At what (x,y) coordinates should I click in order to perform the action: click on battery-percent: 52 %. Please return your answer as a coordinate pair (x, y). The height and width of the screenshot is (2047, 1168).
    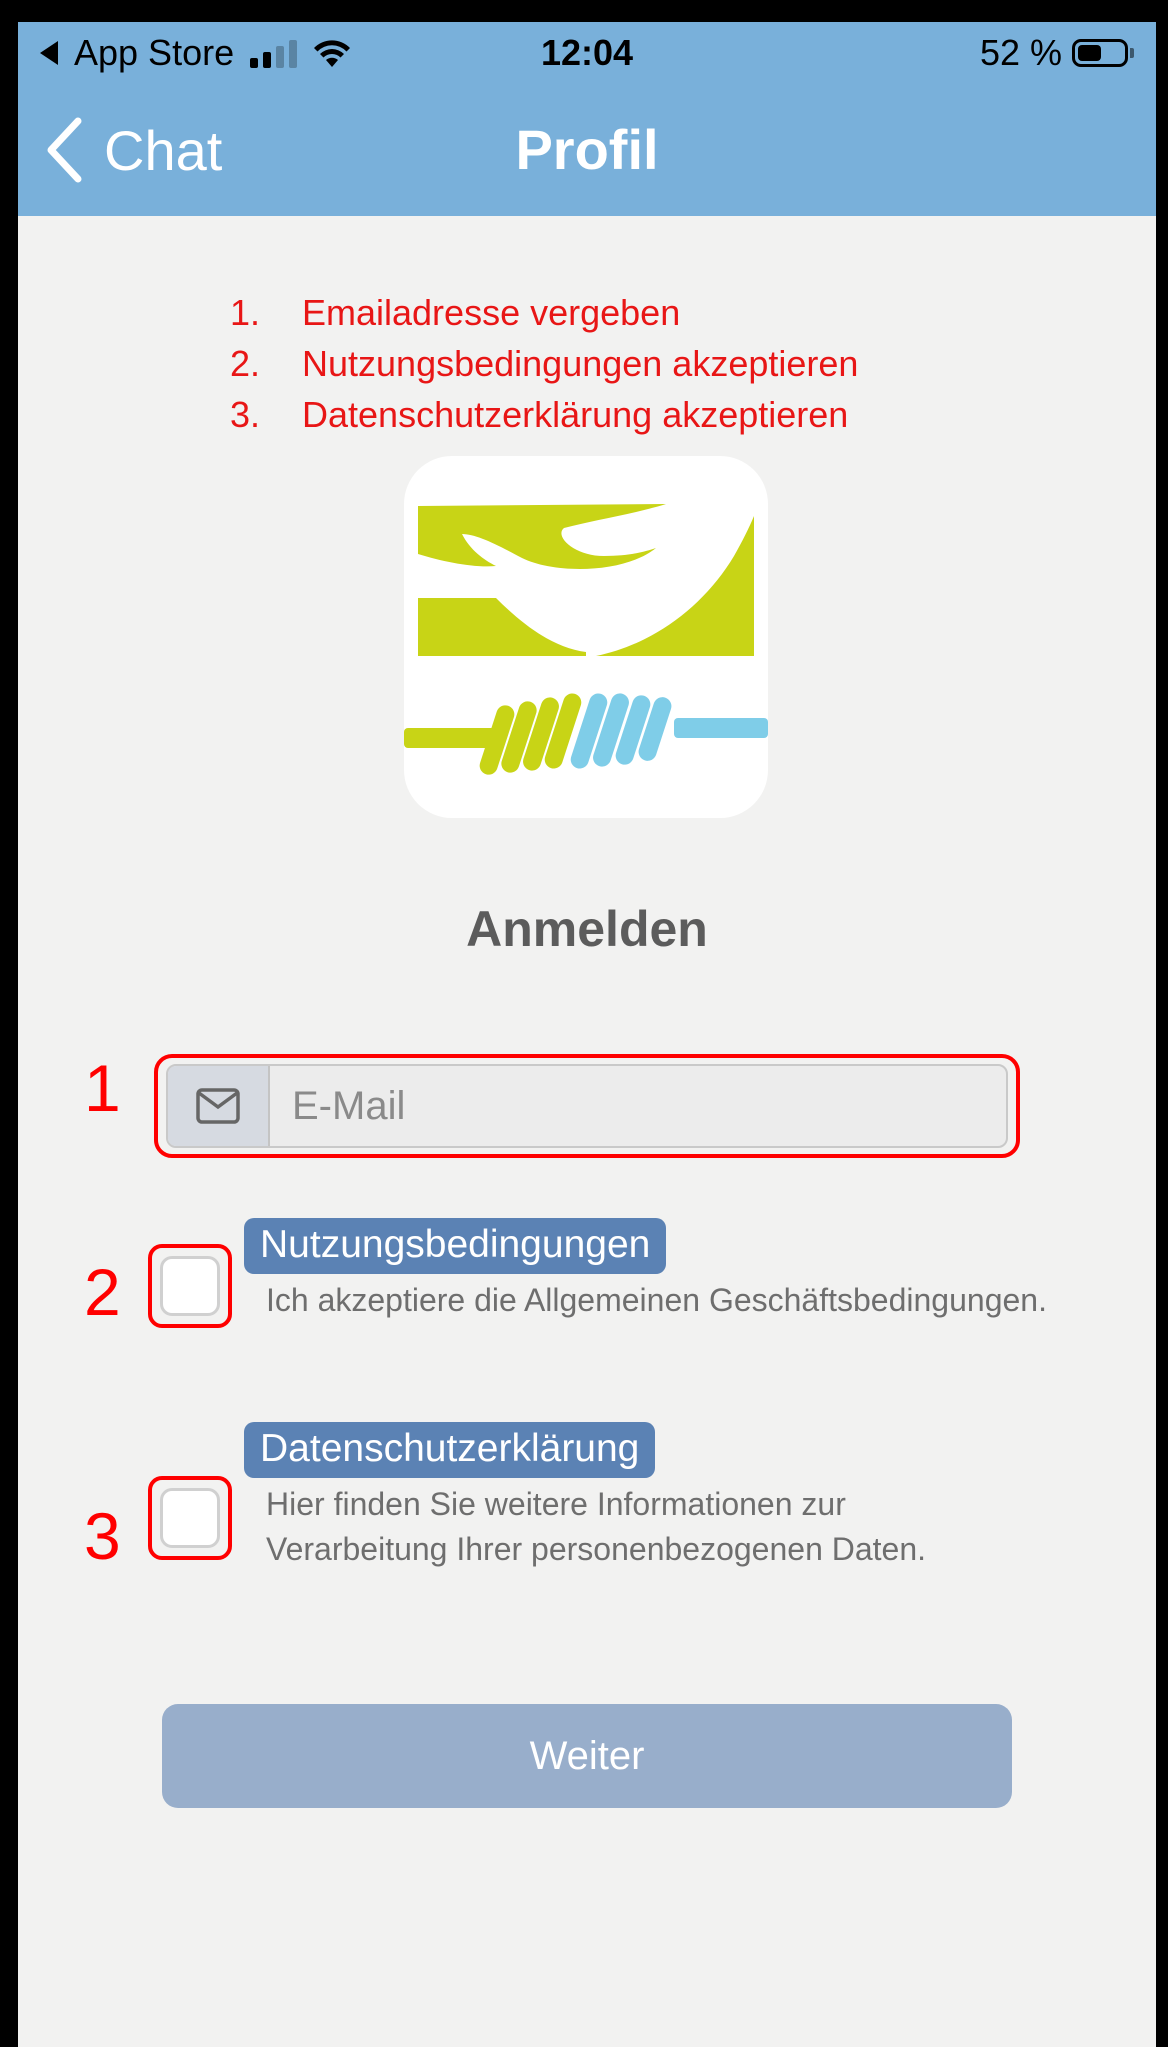
    Looking at the image, I should click on (1020, 52).